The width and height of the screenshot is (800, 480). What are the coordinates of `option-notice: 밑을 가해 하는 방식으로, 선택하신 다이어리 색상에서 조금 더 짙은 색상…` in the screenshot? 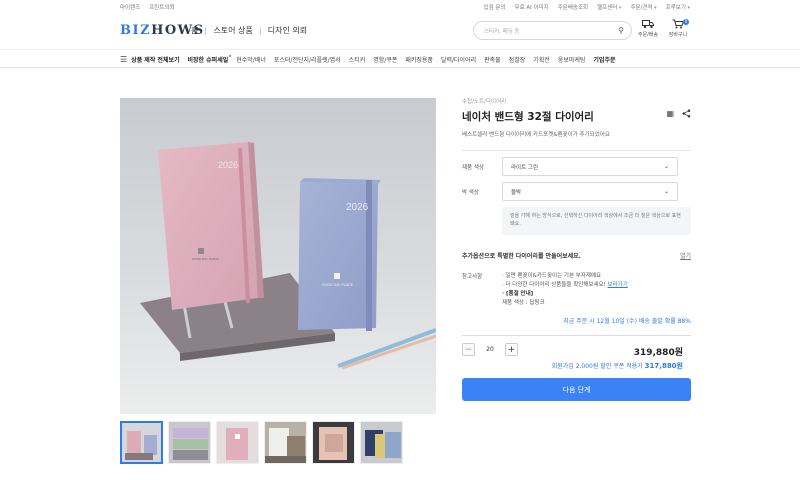 It's located at (596, 221).